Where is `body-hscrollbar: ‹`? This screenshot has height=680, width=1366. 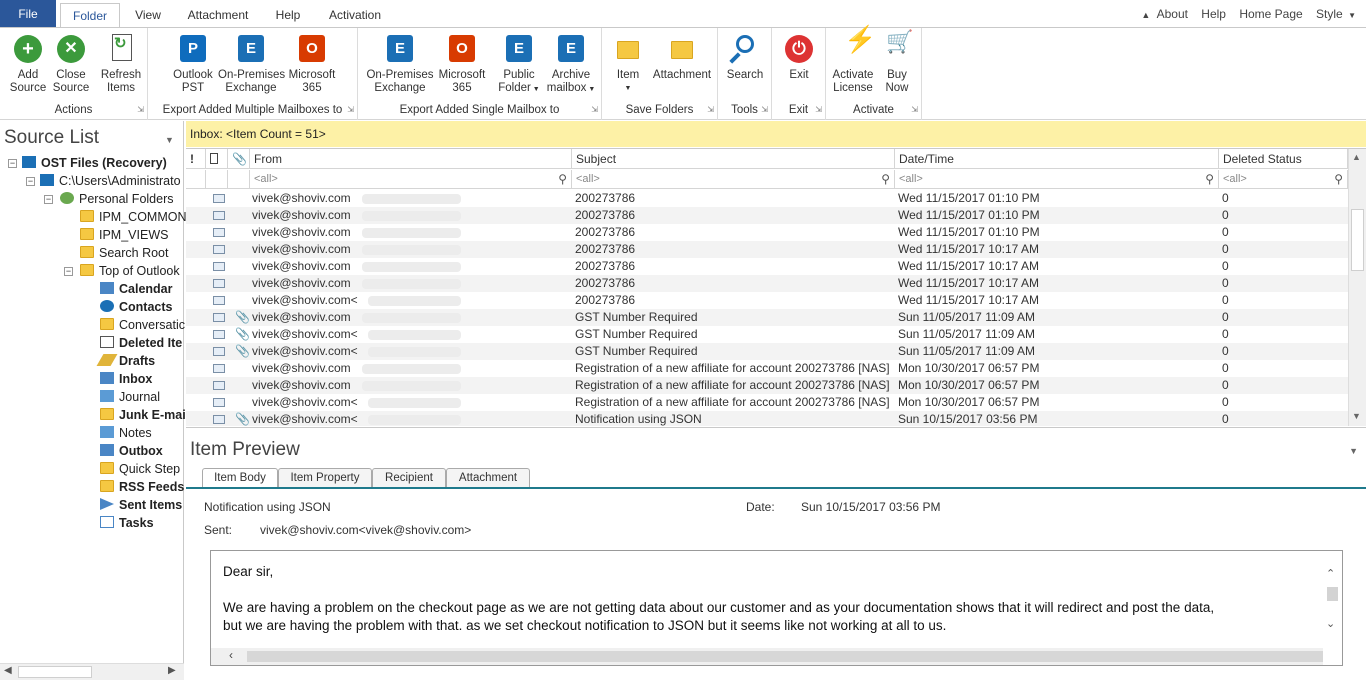 body-hscrollbar: ‹ is located at coordinates (767, 656).